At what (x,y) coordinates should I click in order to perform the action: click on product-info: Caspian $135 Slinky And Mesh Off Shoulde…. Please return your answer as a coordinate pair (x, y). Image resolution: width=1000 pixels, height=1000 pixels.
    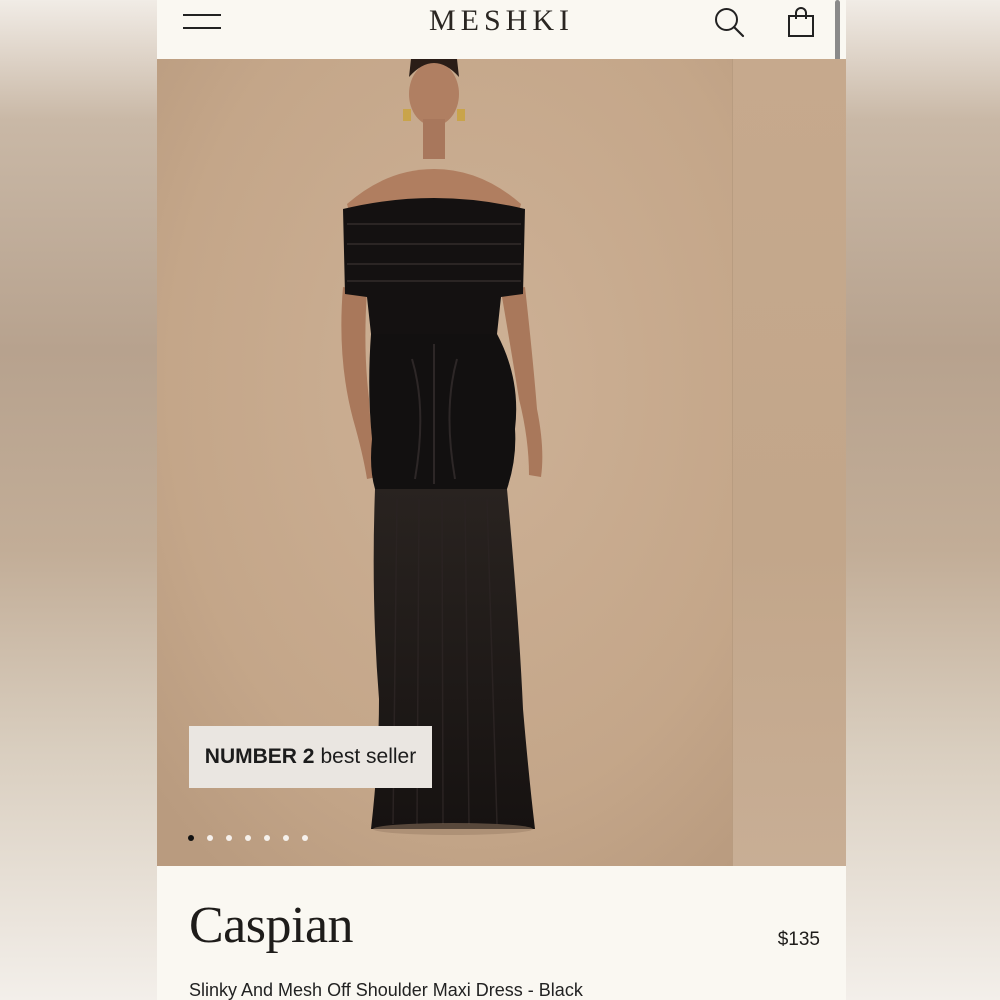
    Looking at the image, I should click on (501, 933).